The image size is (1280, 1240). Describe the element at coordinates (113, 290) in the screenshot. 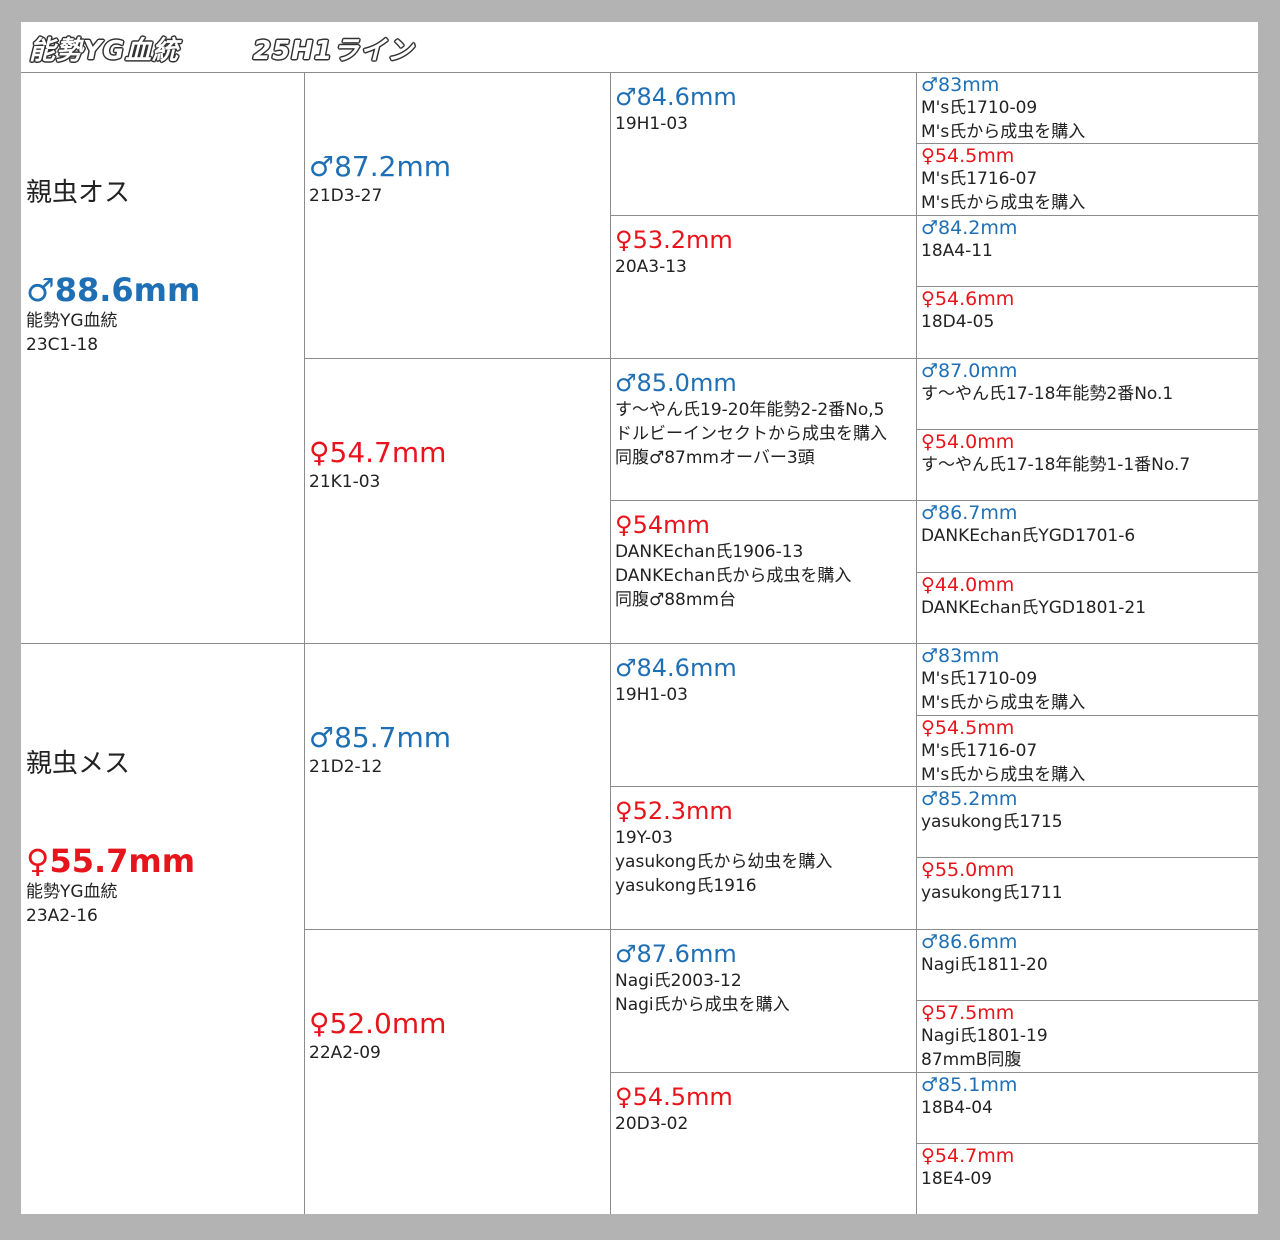

I see `parent-size: ♂88.6mm` at that location.